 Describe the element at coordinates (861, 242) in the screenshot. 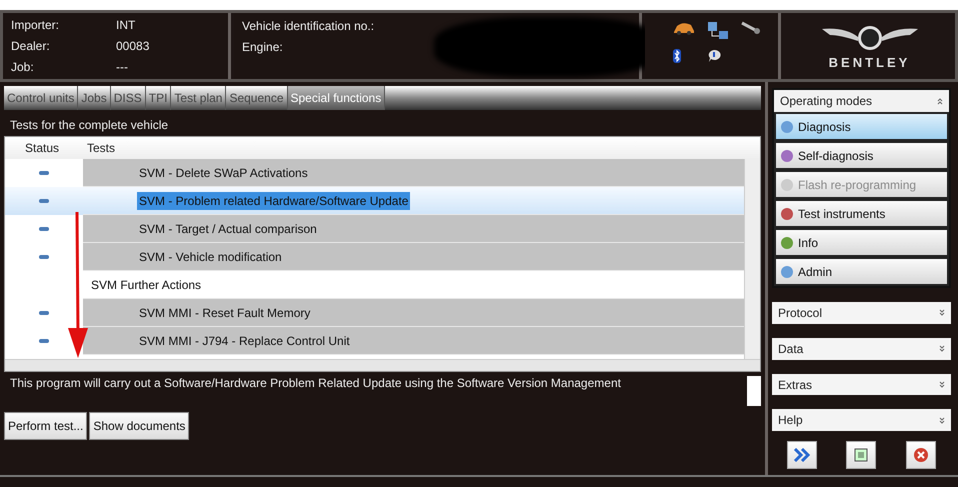

I see `mode-button: Info` at that location.